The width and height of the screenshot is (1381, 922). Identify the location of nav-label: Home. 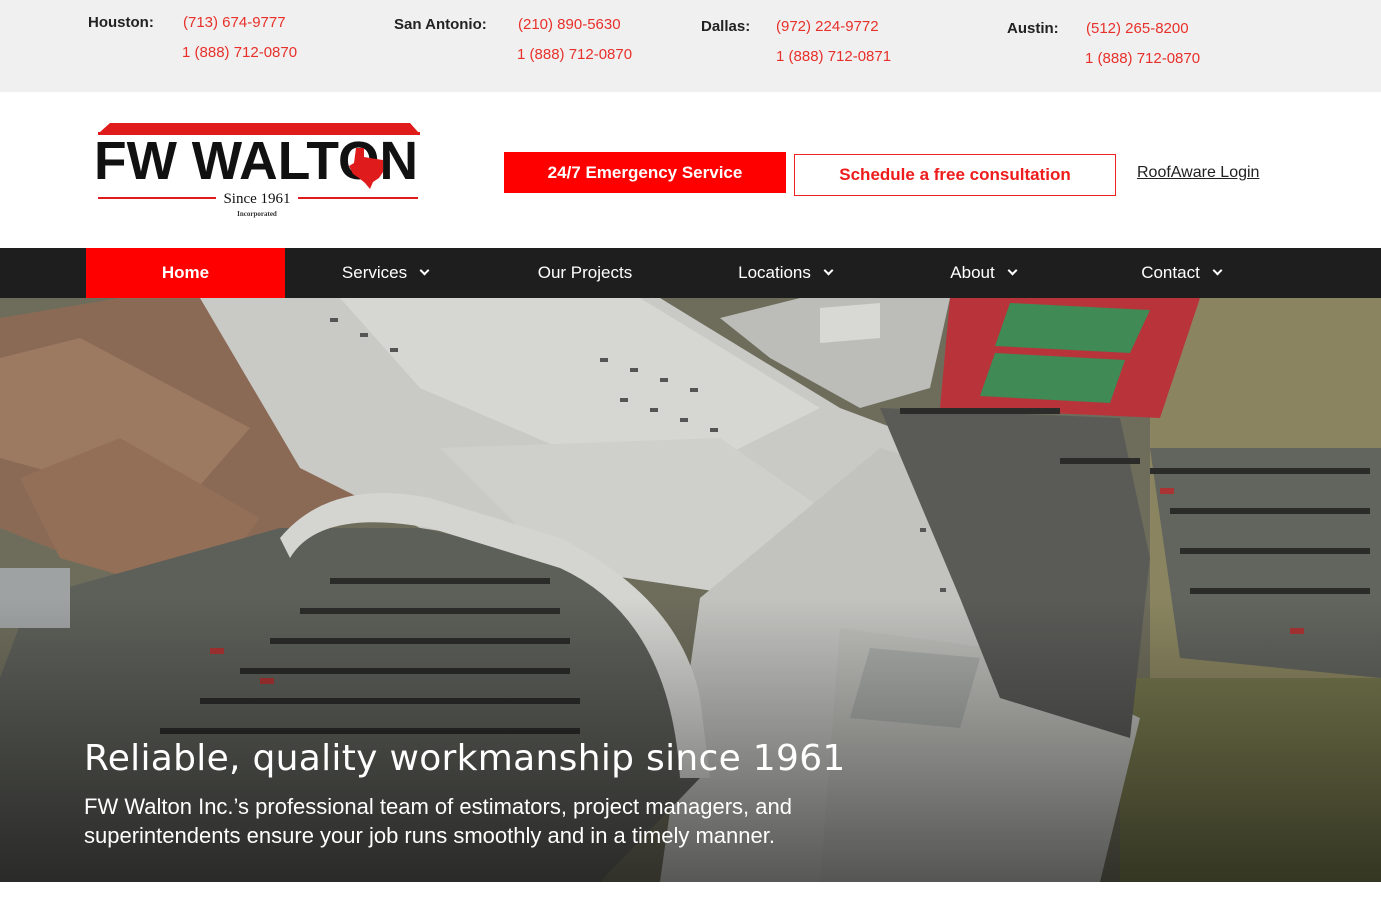
(185, 272).